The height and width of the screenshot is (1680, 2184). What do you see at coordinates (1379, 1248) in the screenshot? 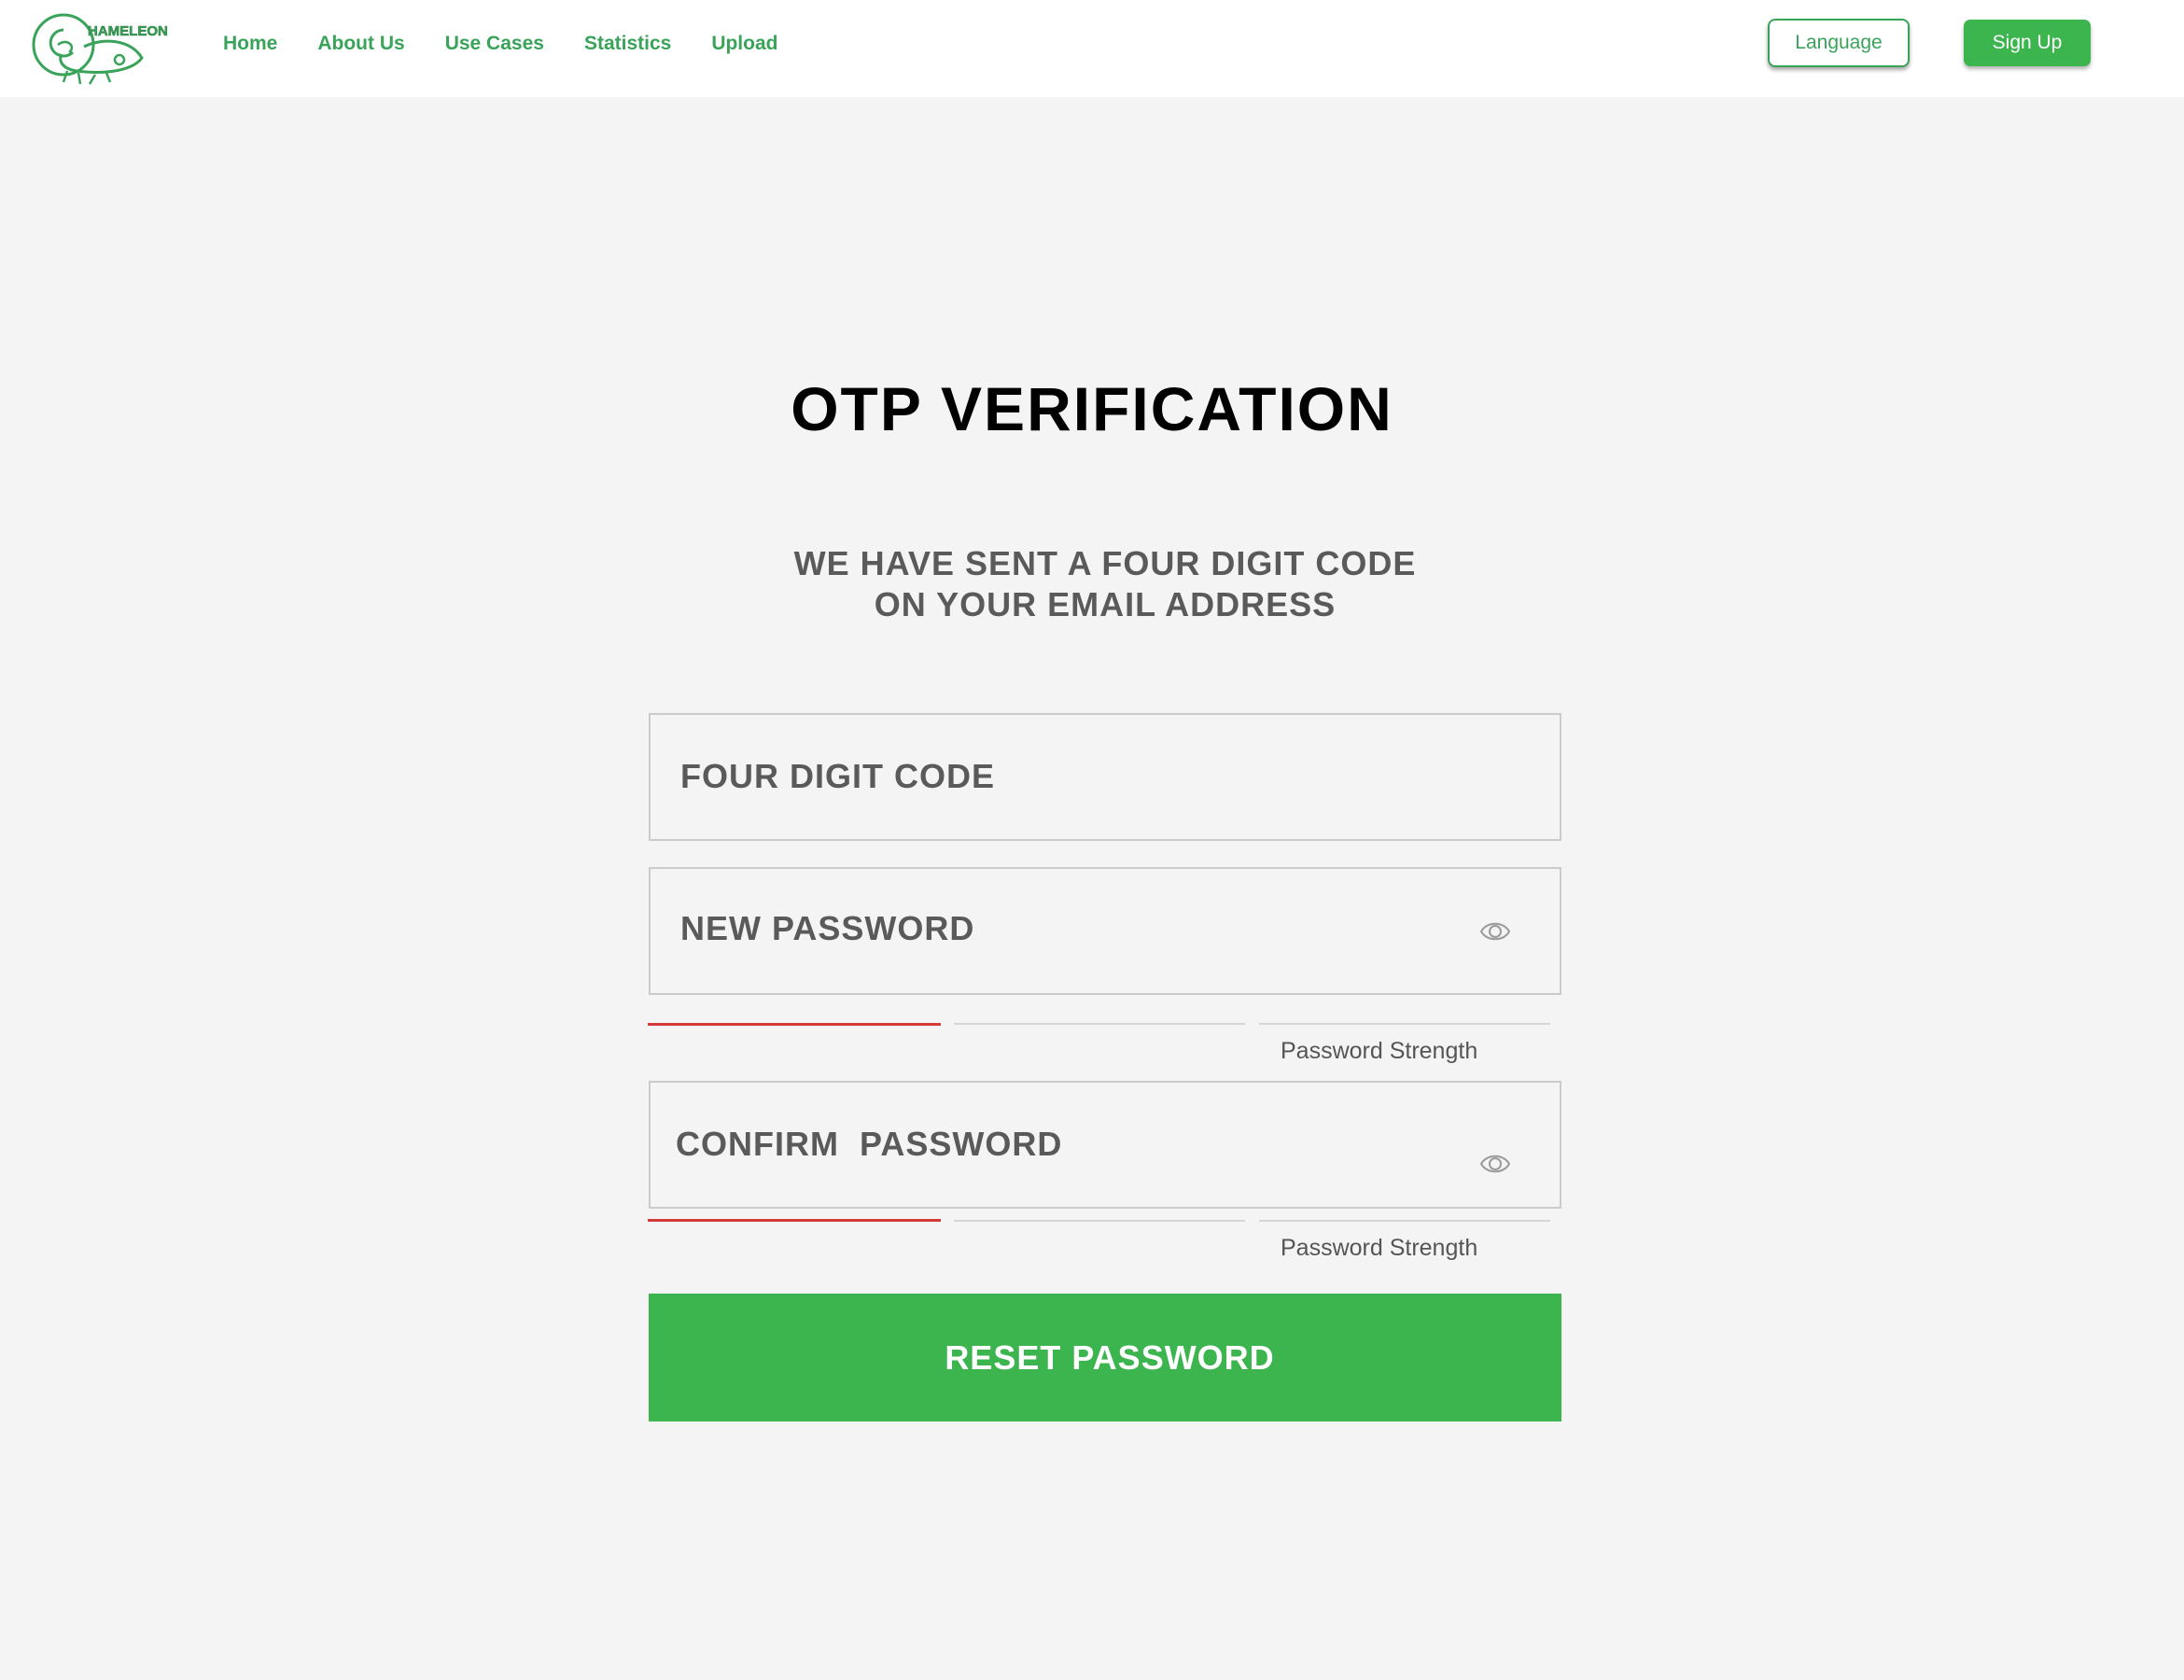
I see `confirm-password-strength-label: Password Strength` at bounding box center [1379, 1248].